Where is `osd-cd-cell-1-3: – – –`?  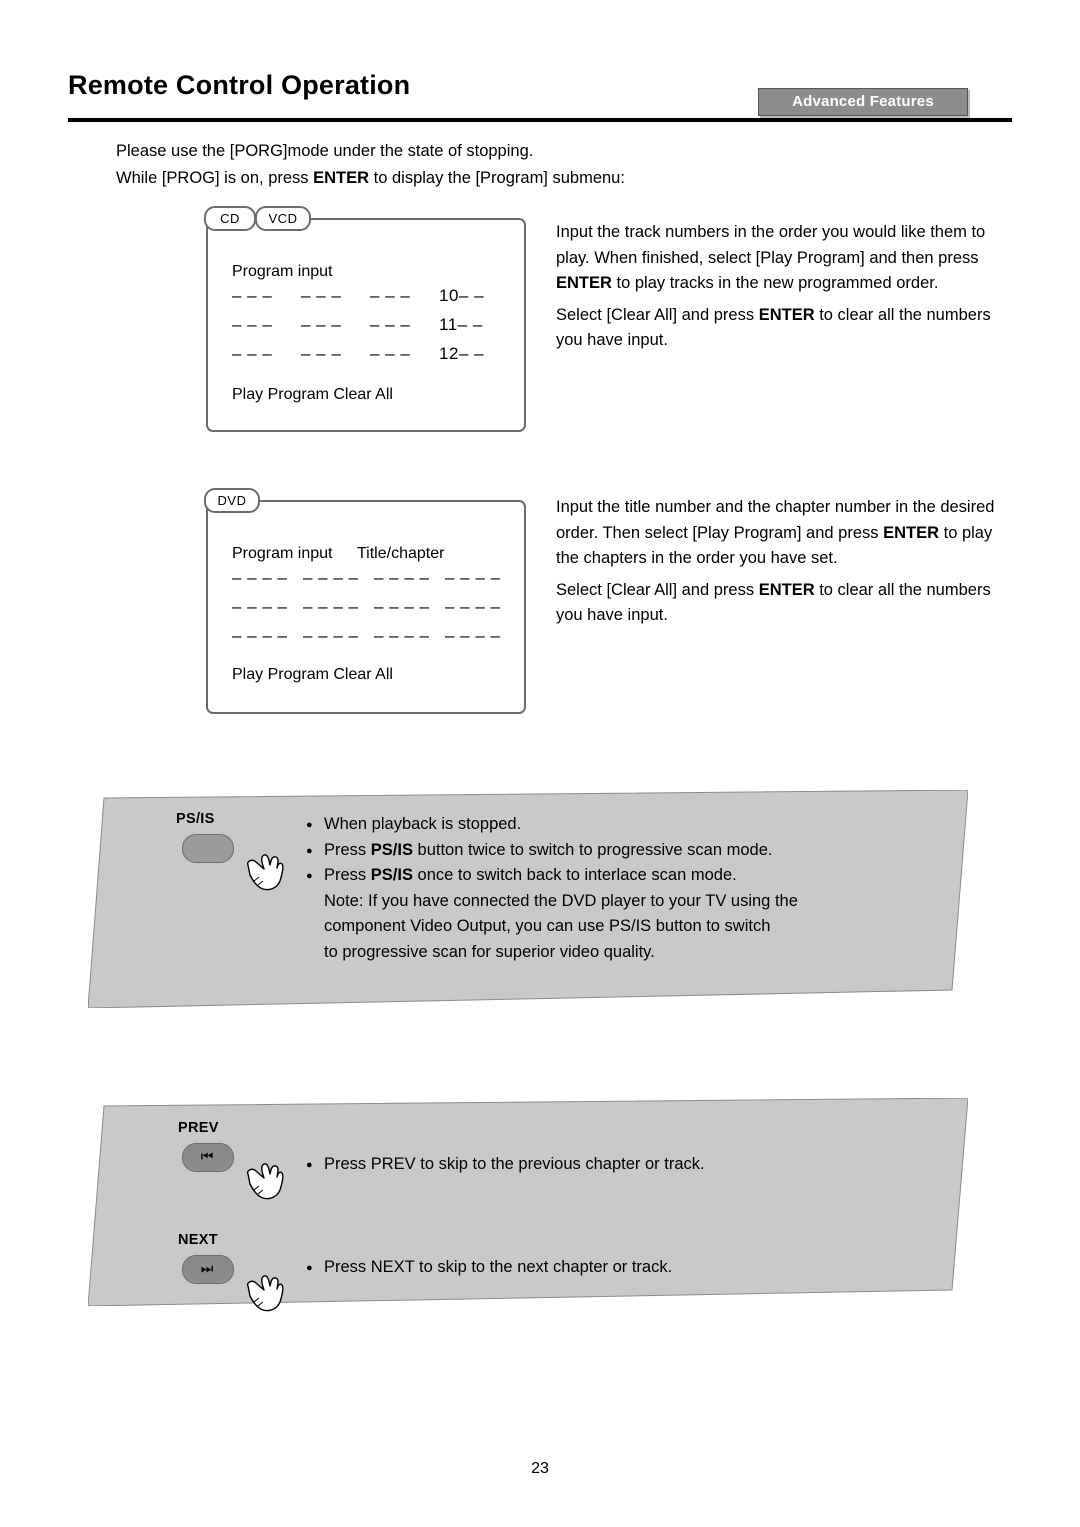 osd-cd-cell-1-3: – – – is located at coordinates (390, 295).